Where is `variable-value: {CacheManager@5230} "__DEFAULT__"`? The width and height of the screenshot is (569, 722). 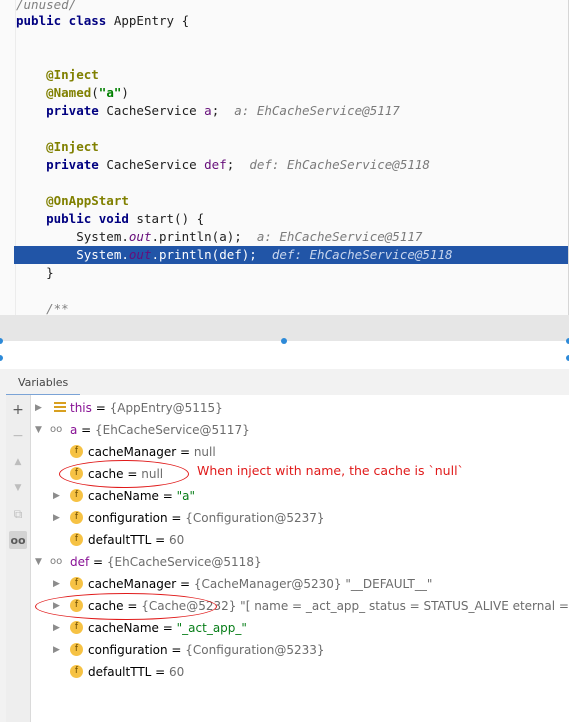
variable-value: {CacheManager@5230} "__DEFAULT__" is located at coordinates (313, 584).